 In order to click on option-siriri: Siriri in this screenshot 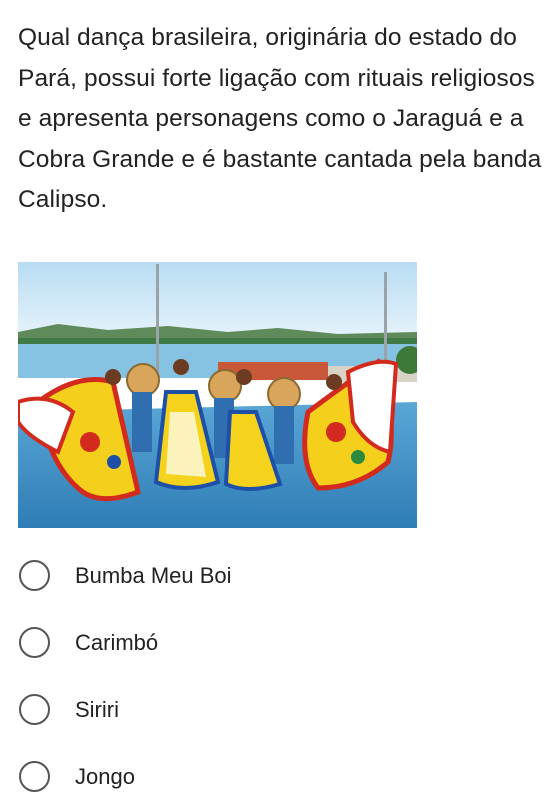, I will do `click(278, 709)`.